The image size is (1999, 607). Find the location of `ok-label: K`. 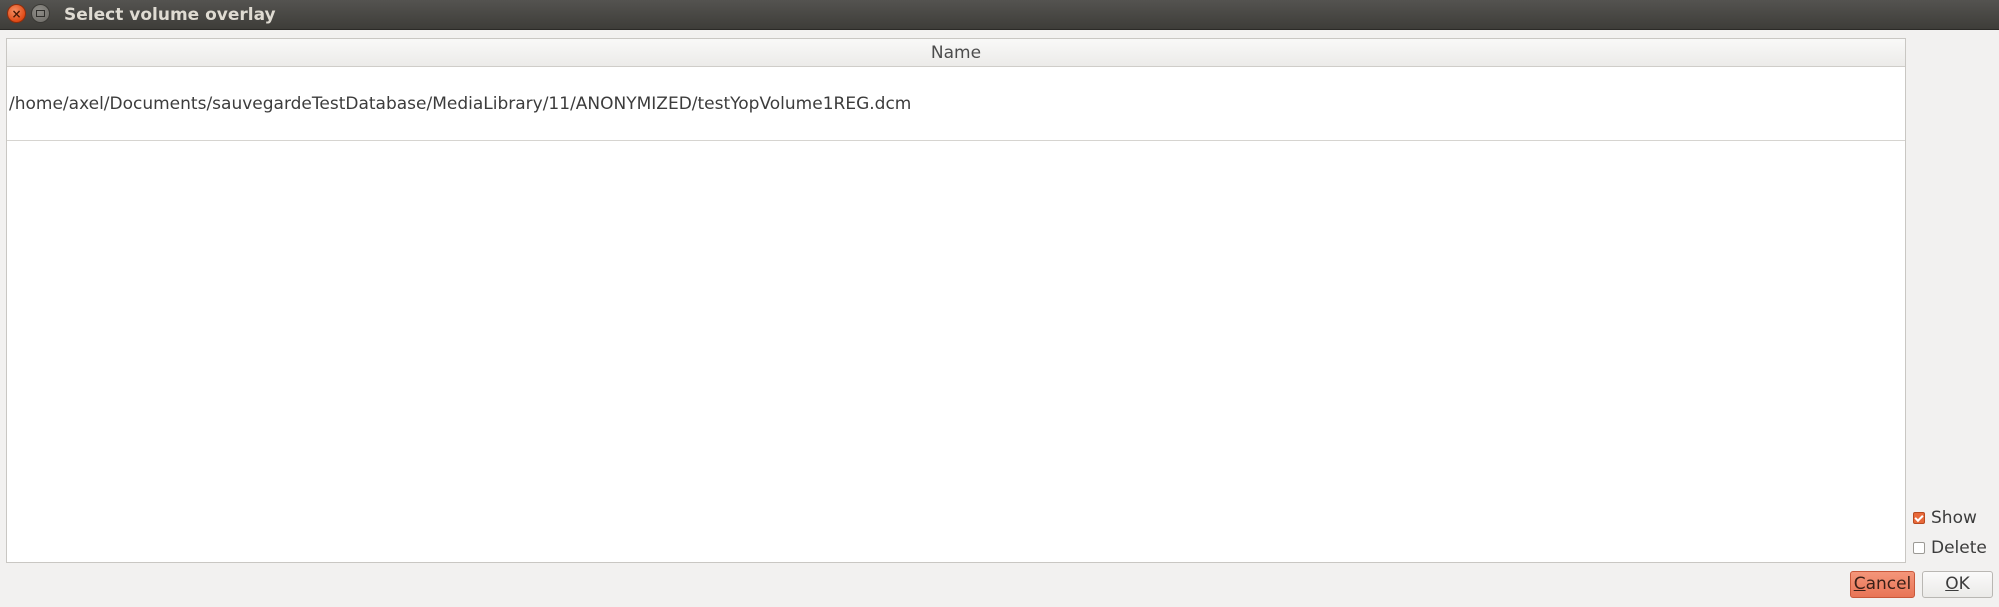

ok-label: K is located at coordinates (1964, 584).